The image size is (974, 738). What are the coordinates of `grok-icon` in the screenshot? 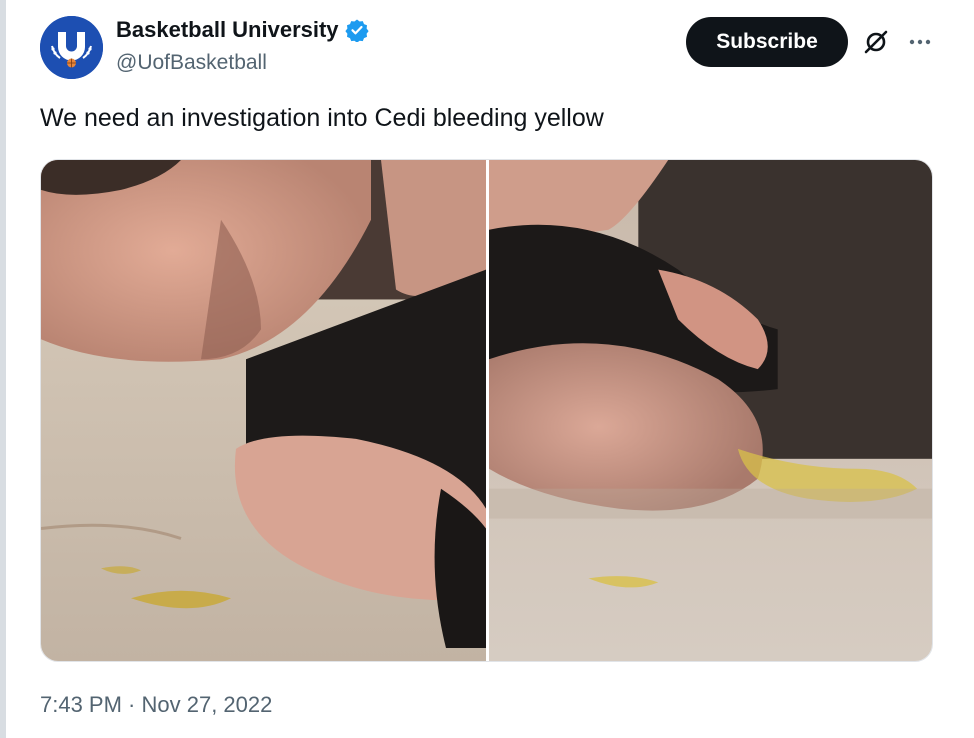 It's located at (876, 42).